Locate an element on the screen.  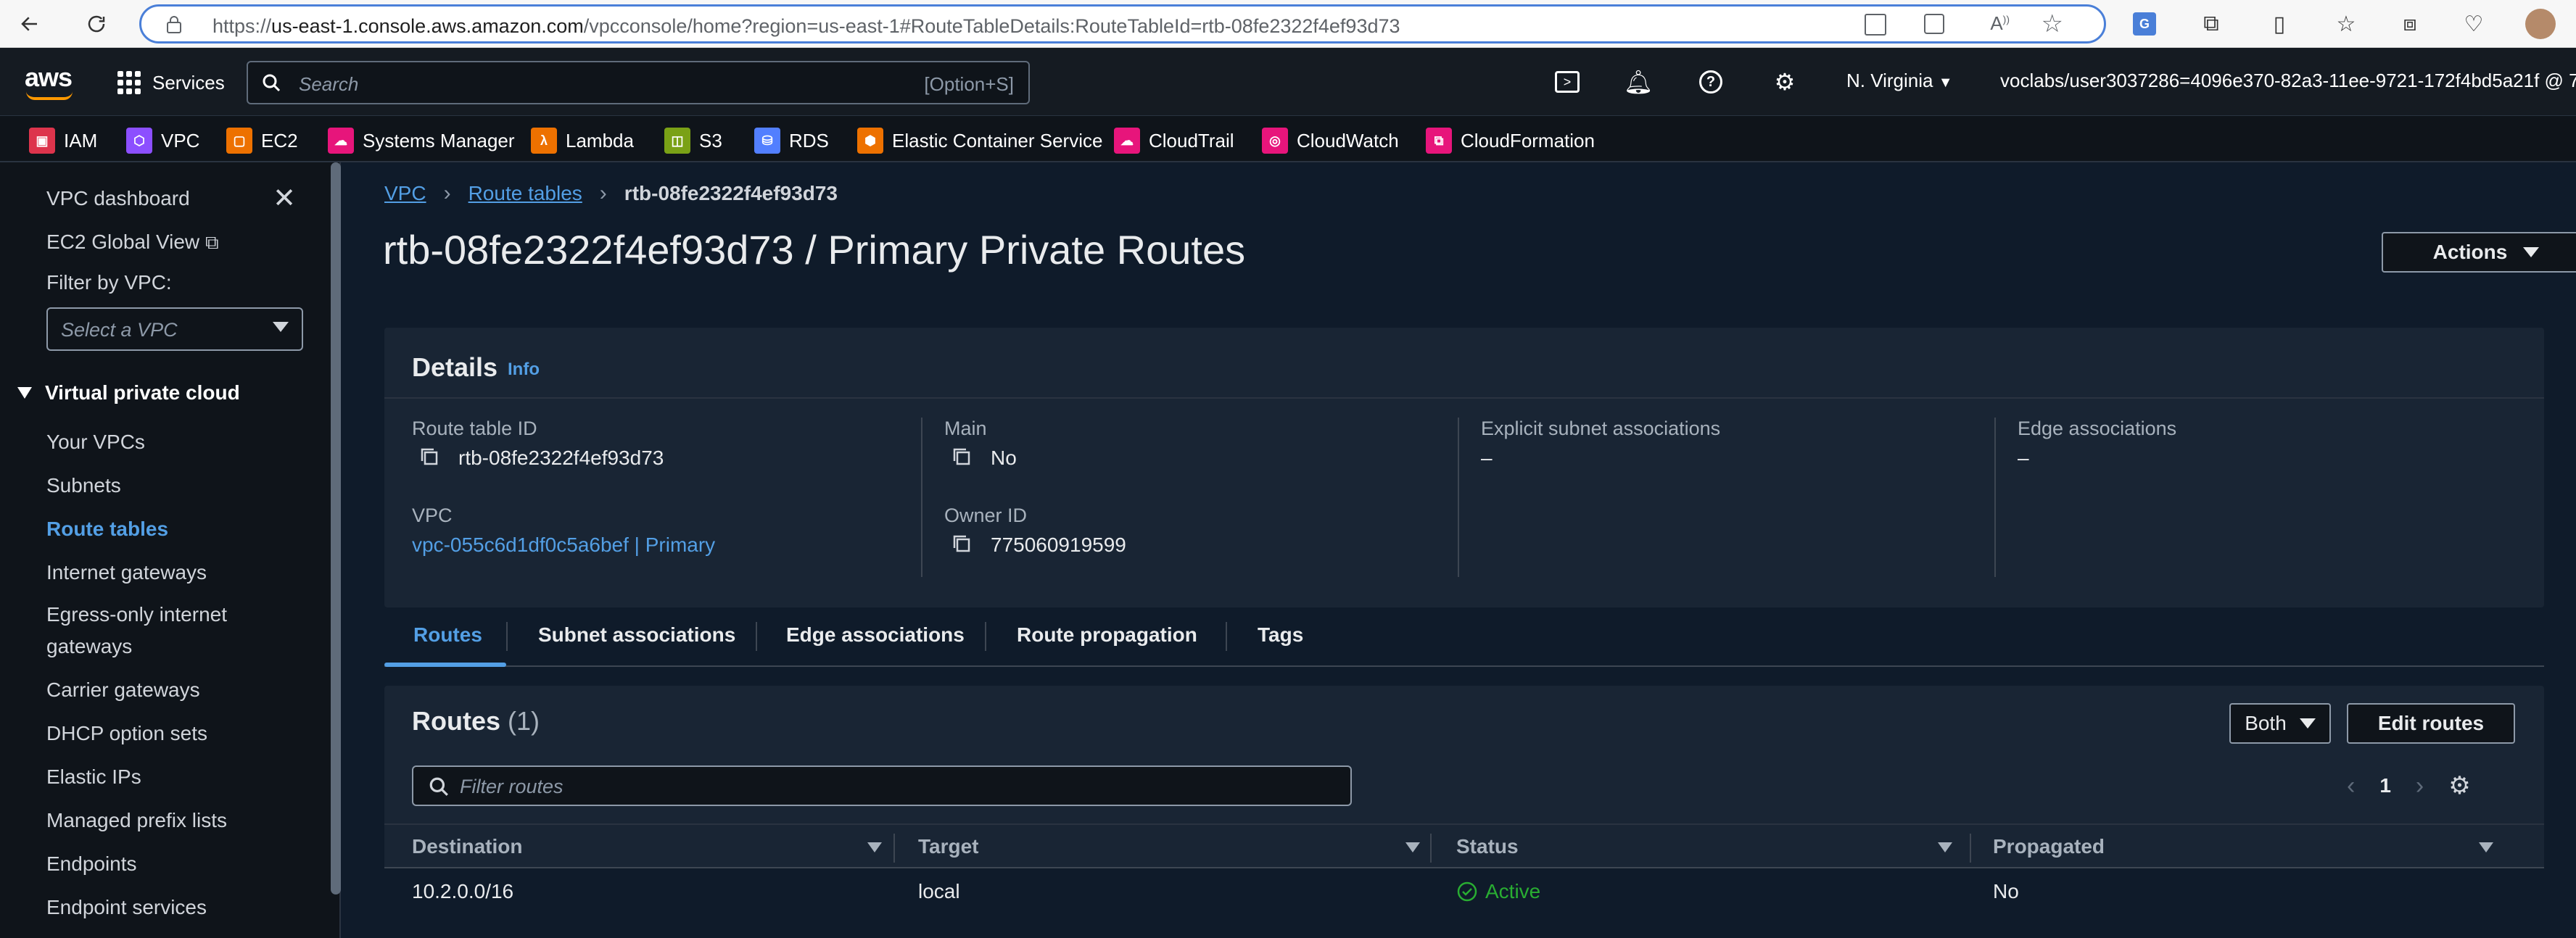
sidebar-item-ec2-global-view: EC2 Global View ⧉ is located at coordinates (132, 242).